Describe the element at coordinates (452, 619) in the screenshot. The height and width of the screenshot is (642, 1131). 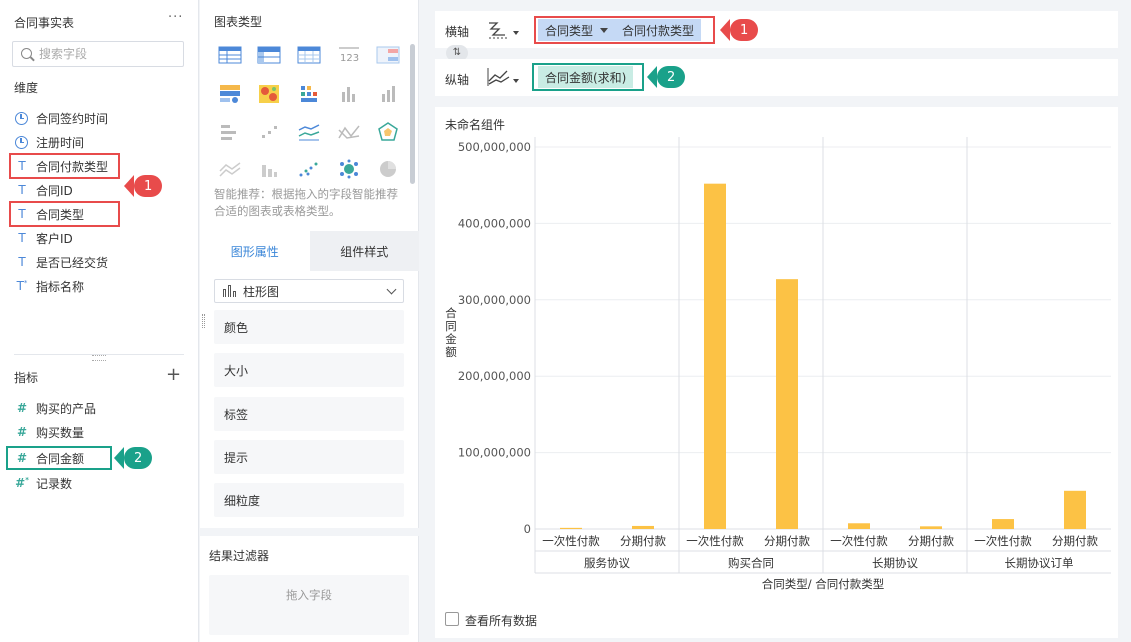
I see `show-all-data-checkbox` at that location.